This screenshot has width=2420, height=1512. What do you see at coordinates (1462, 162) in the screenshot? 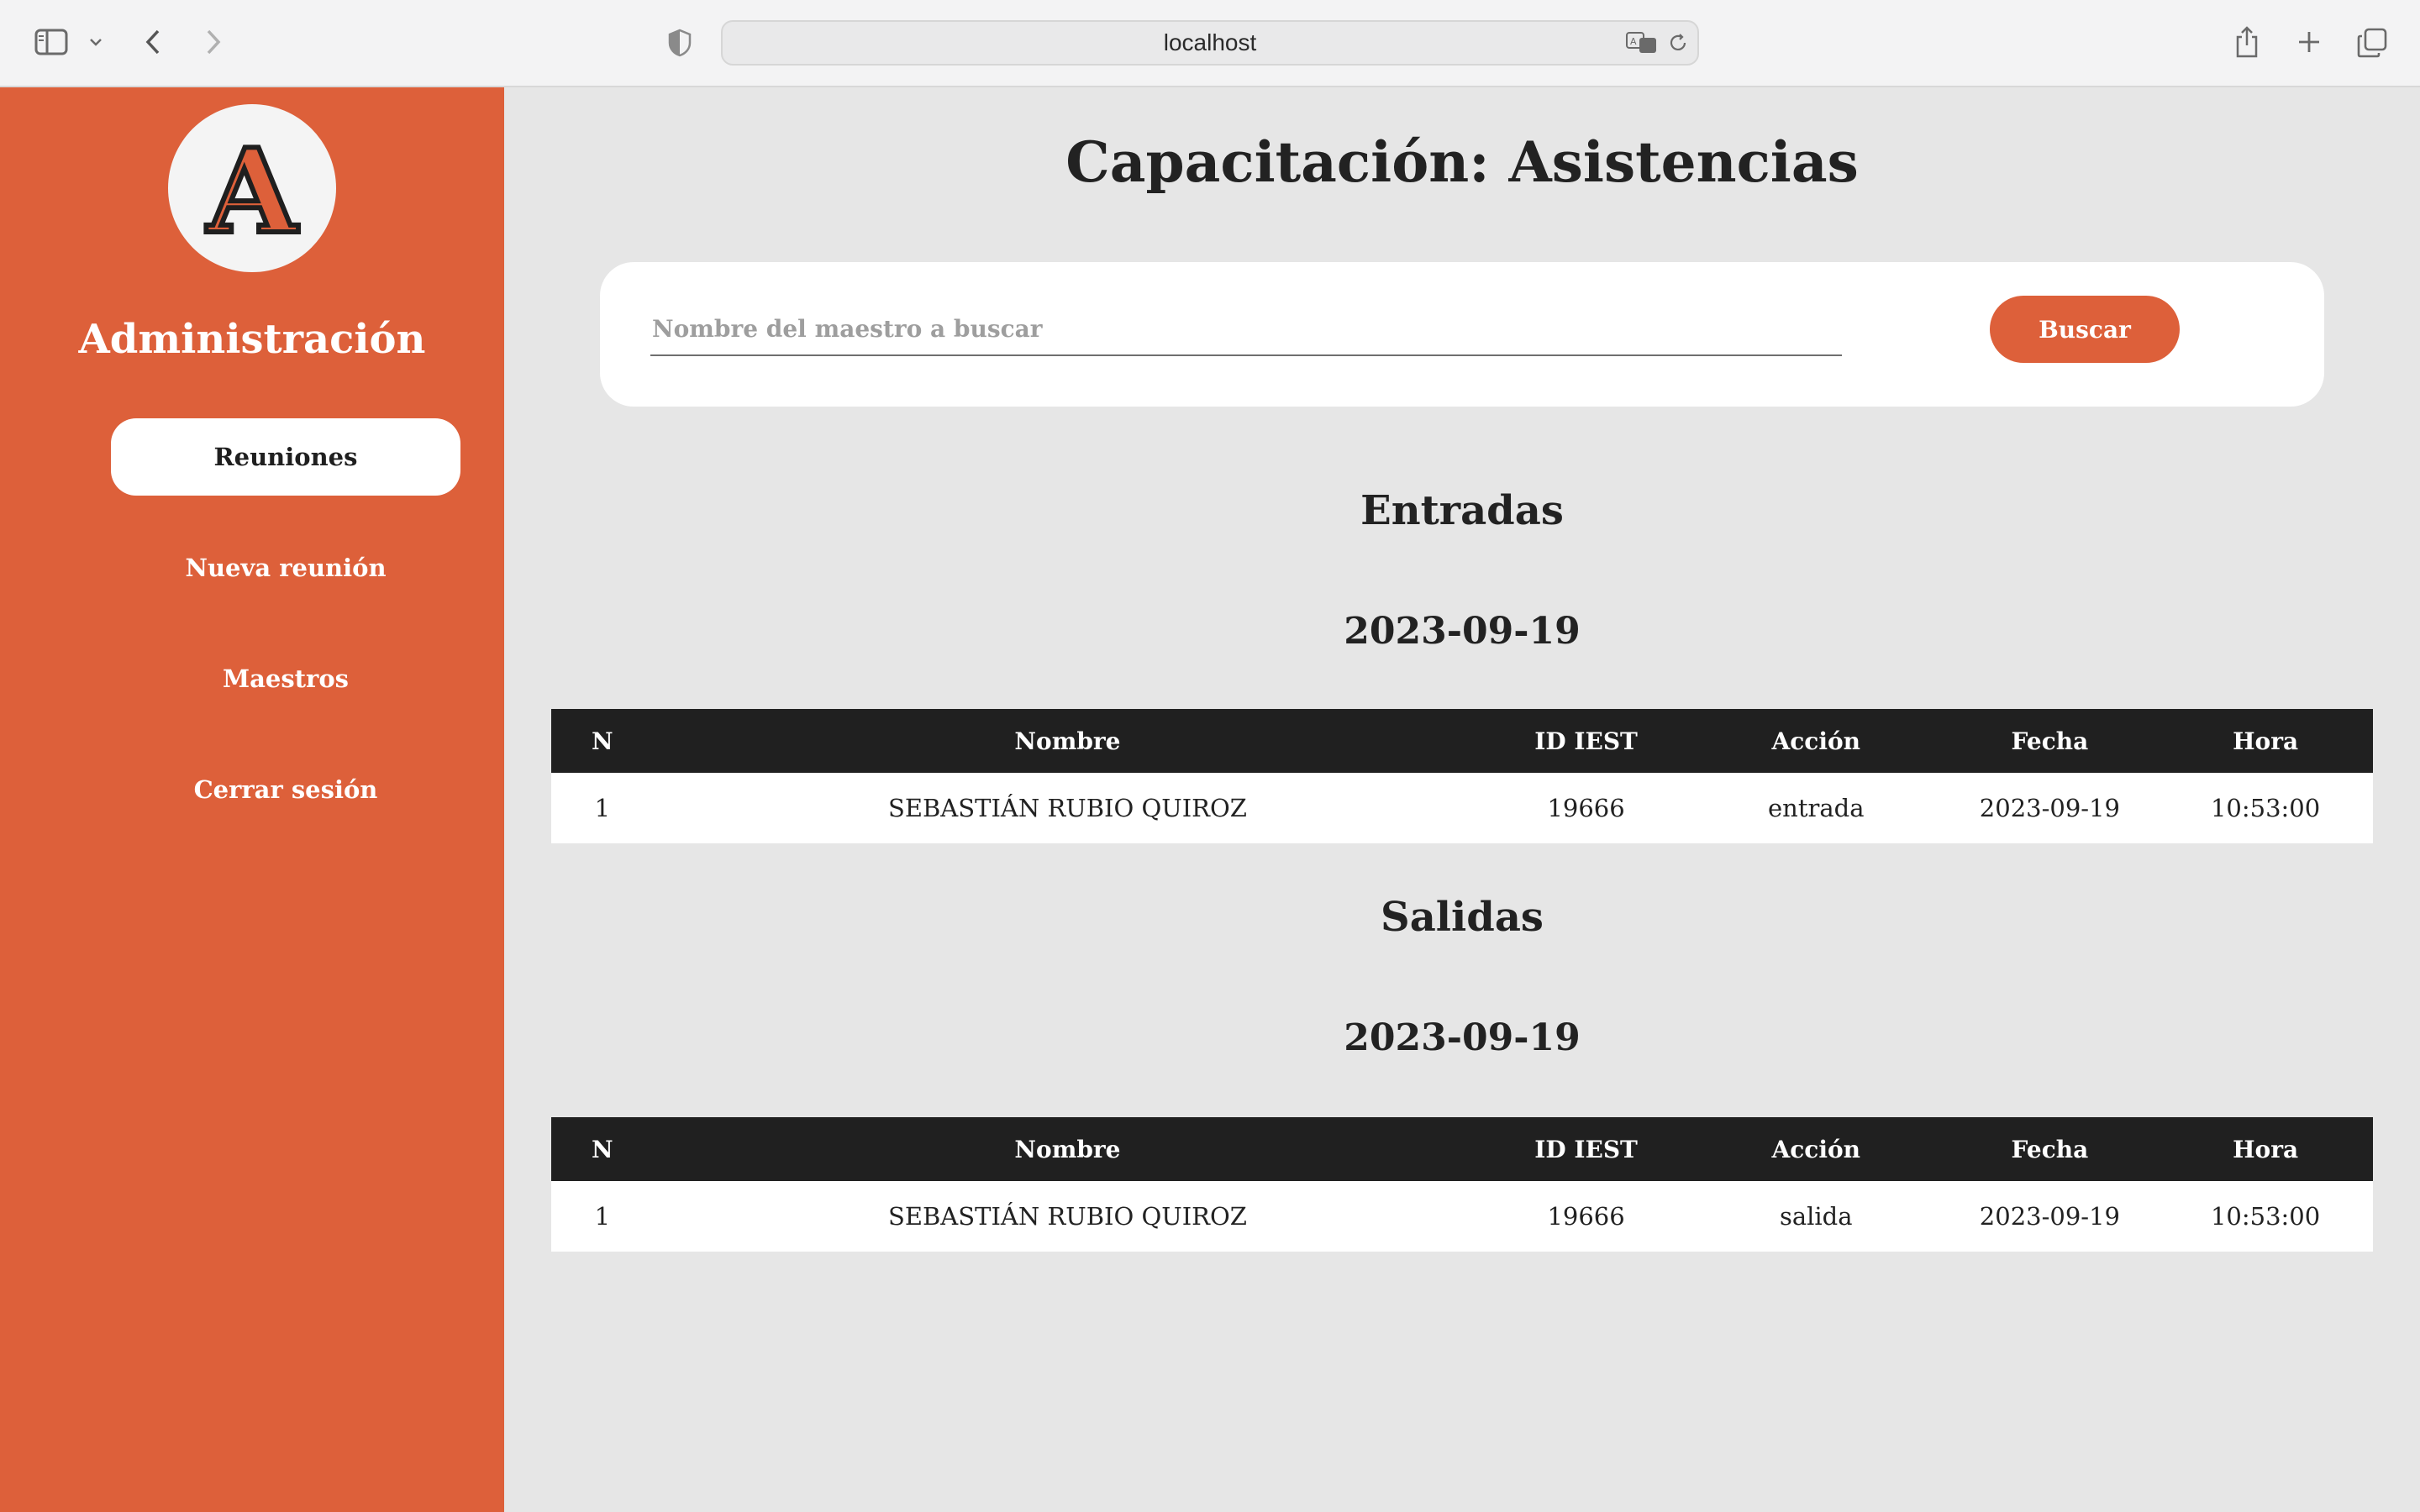
I see `page-title: Capacitación: Asistencias` at bounding box center [1462, 162].